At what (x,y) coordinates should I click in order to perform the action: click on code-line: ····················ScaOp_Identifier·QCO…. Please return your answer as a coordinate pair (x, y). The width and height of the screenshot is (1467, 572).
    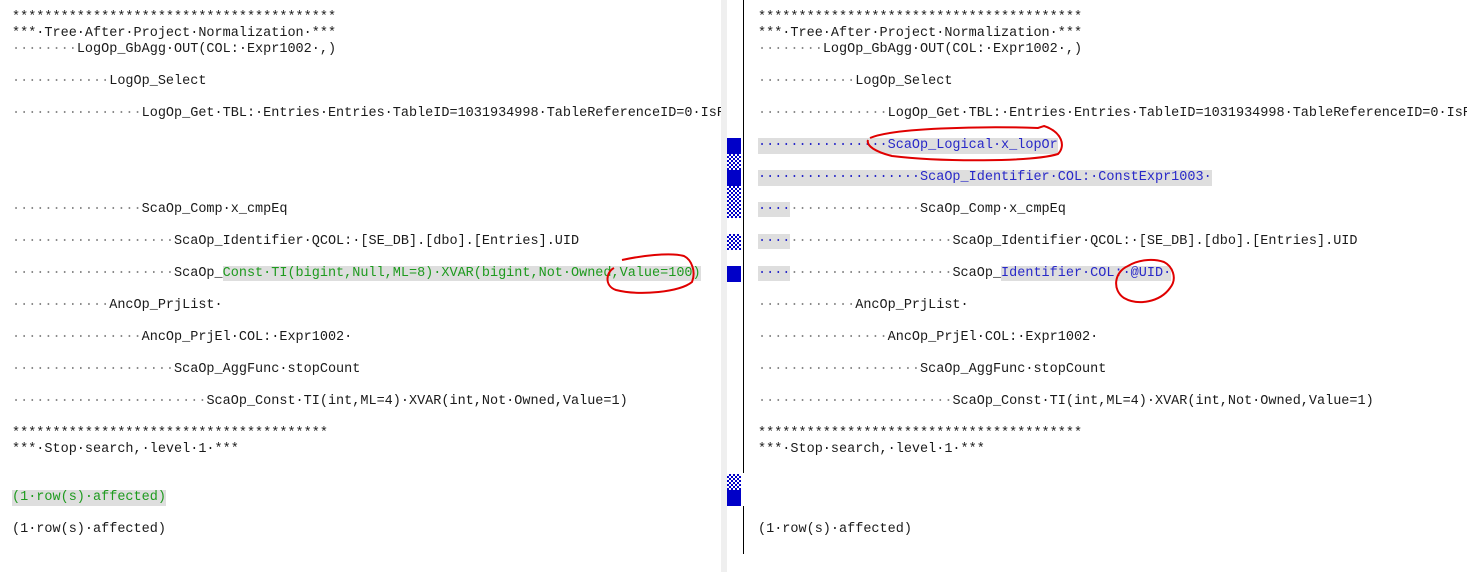
    Looking at the image, I should click on (295, 242).